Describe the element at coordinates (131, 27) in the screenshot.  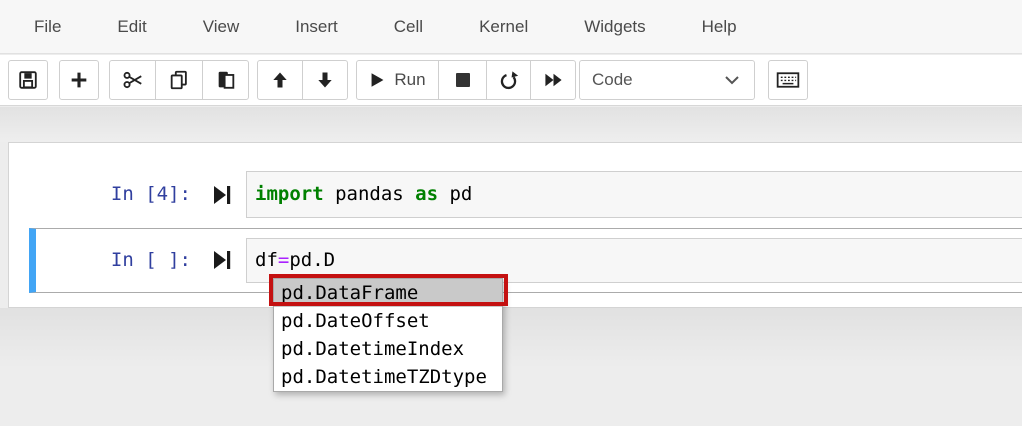
I see `menu-edit: Edit` at that location.